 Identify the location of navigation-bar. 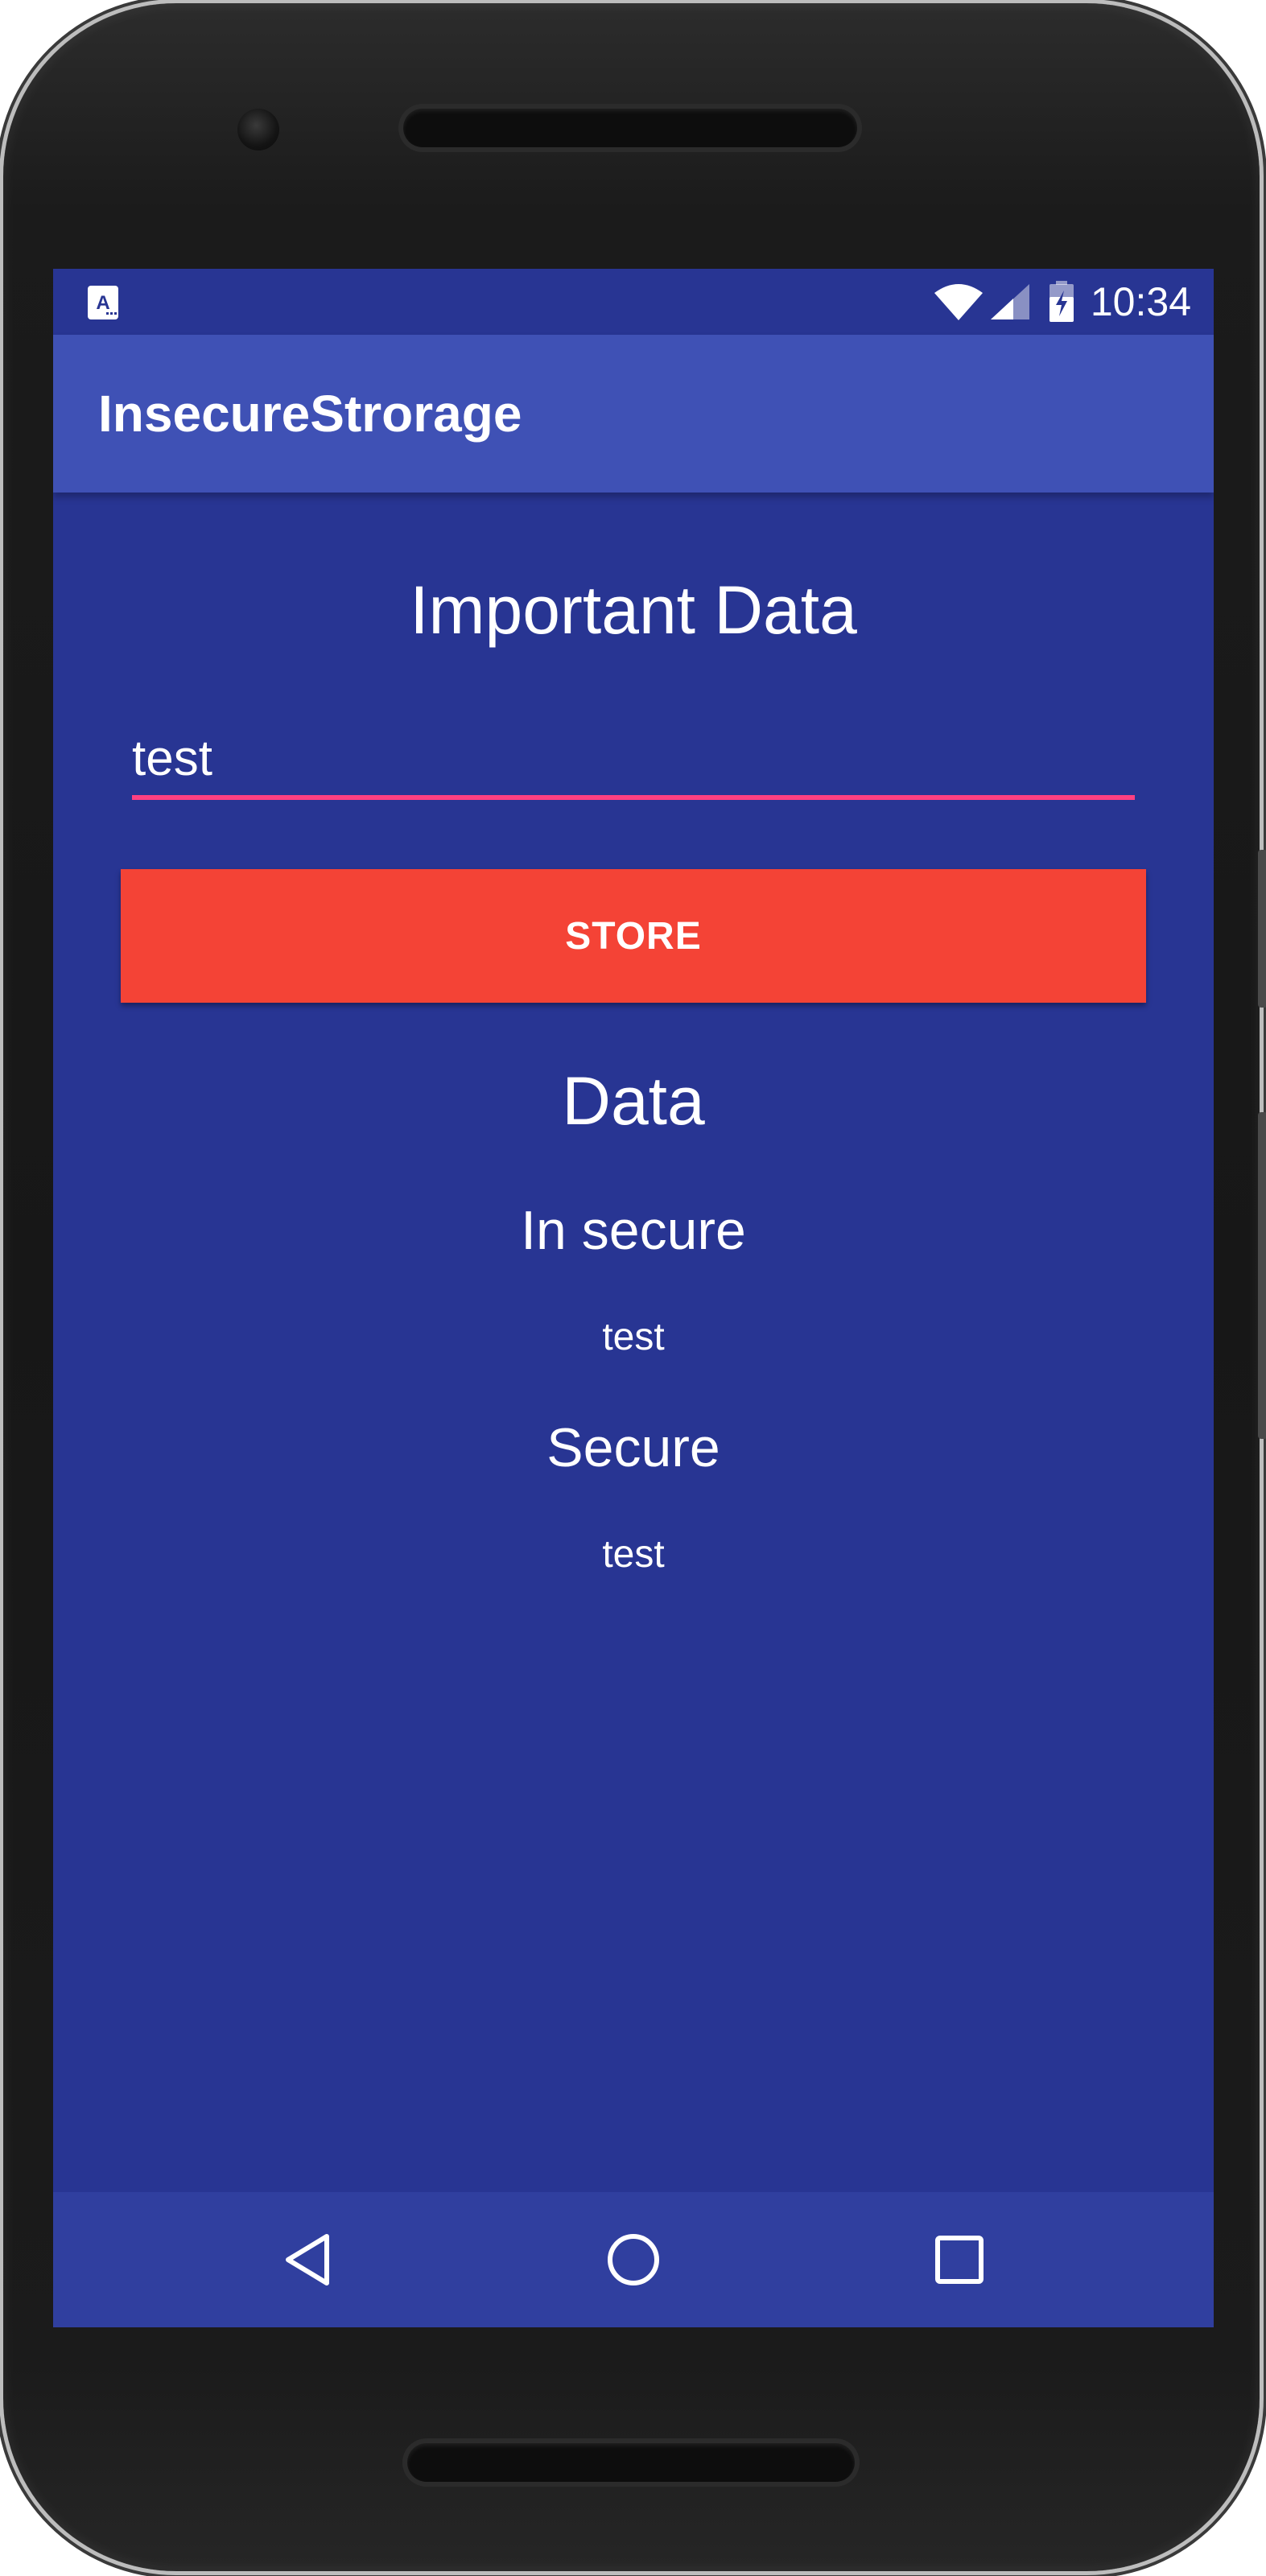
(633, 2259).